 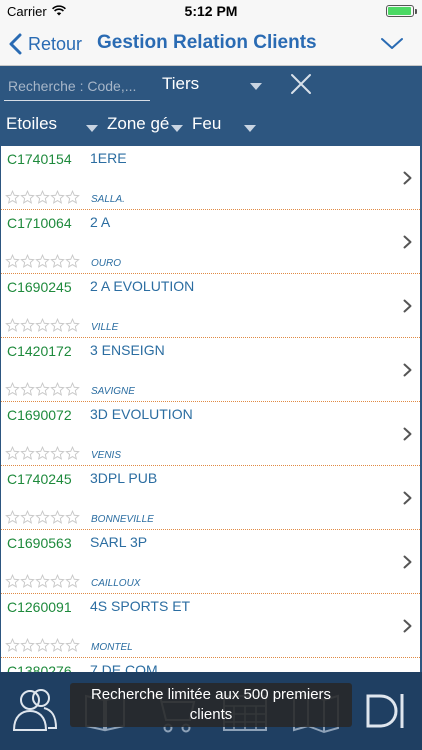 I want to click on client-code: C1420172, so click(x=39, y=351).